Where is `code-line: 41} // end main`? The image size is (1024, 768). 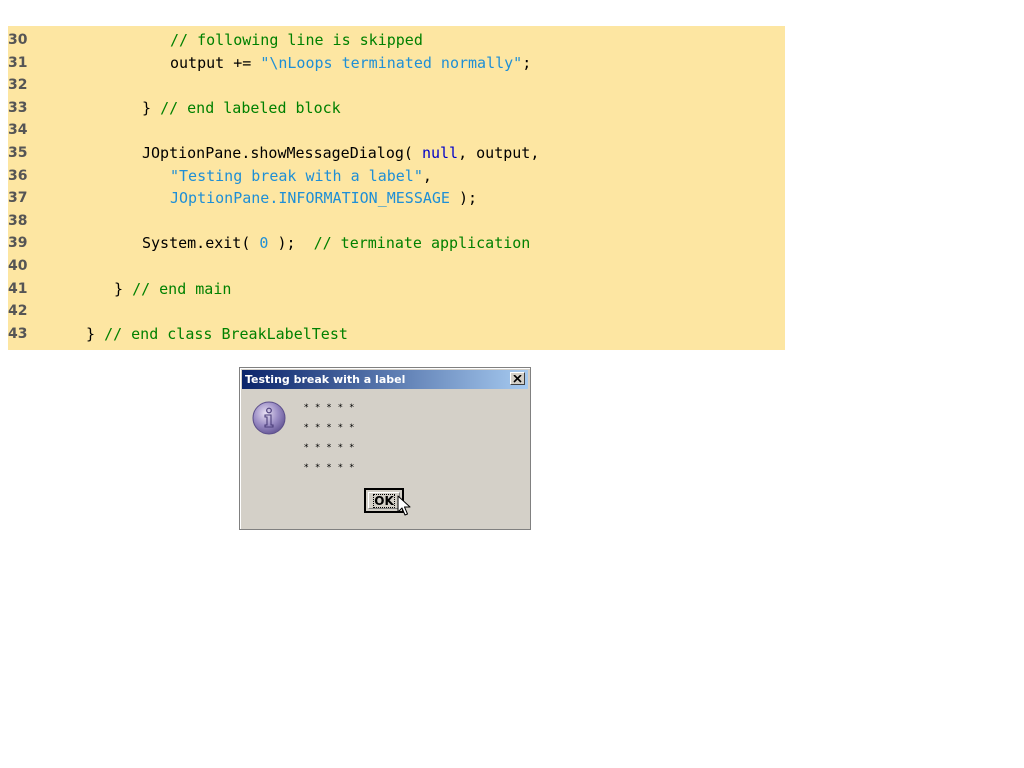
code-line: 41} // end main is located at coordinates (396, 289).